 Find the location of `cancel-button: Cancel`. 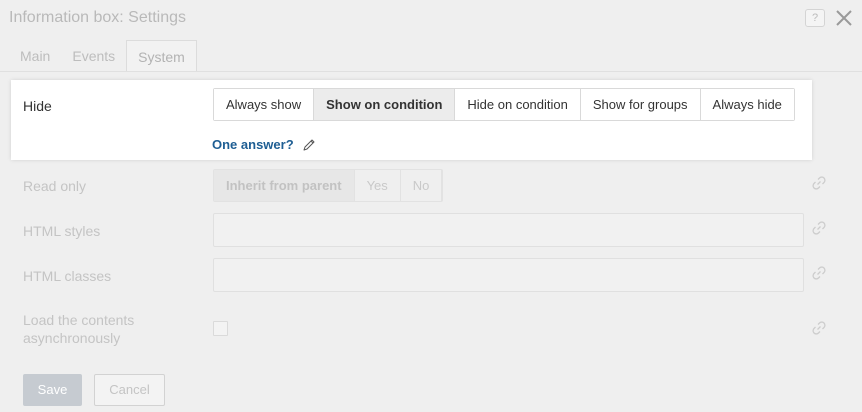

cancel-button: Cancel is located at coordinates (129, 390).